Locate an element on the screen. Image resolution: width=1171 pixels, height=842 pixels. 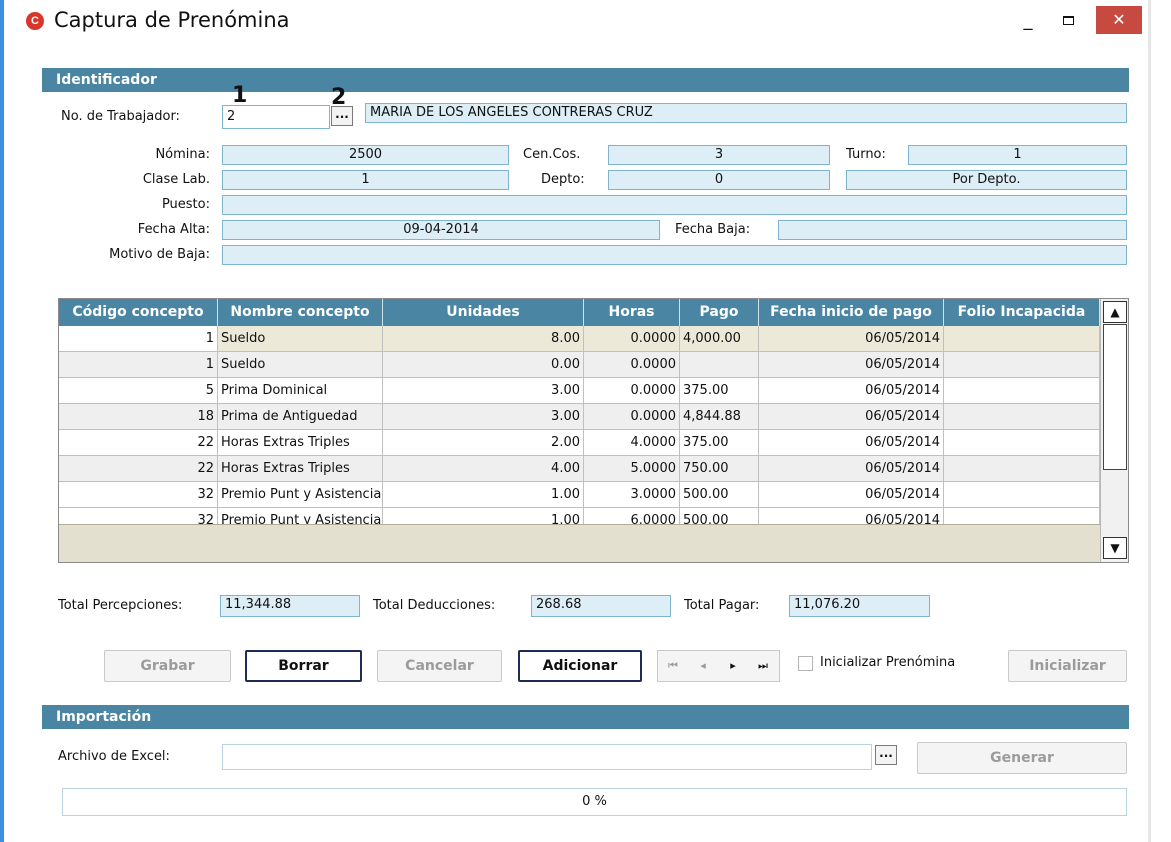
table-cell: Prima Dominical is located at coordinates (300, 391).